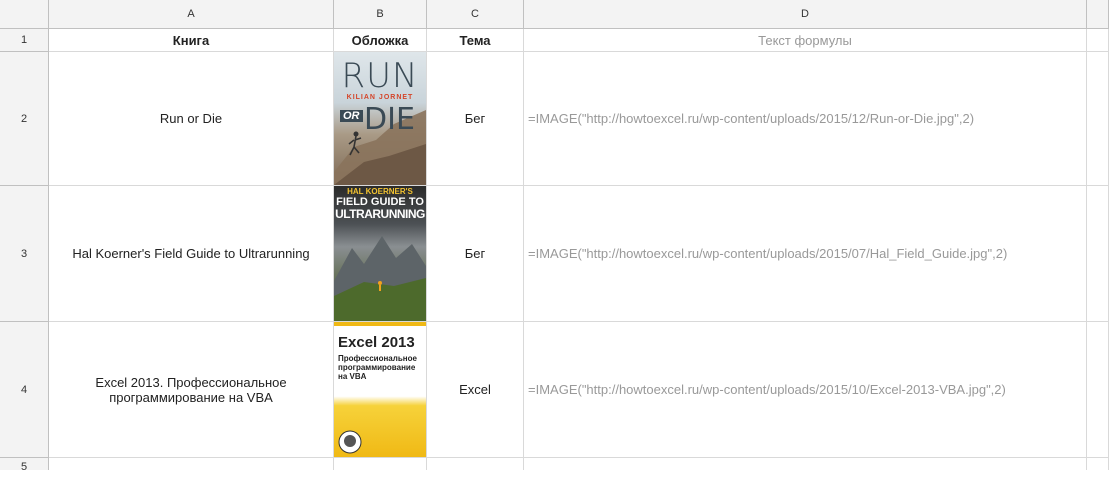  Describe the element at coordinates (475, 119) in the screenshot. I see `cell-c2: Бег` at that location.